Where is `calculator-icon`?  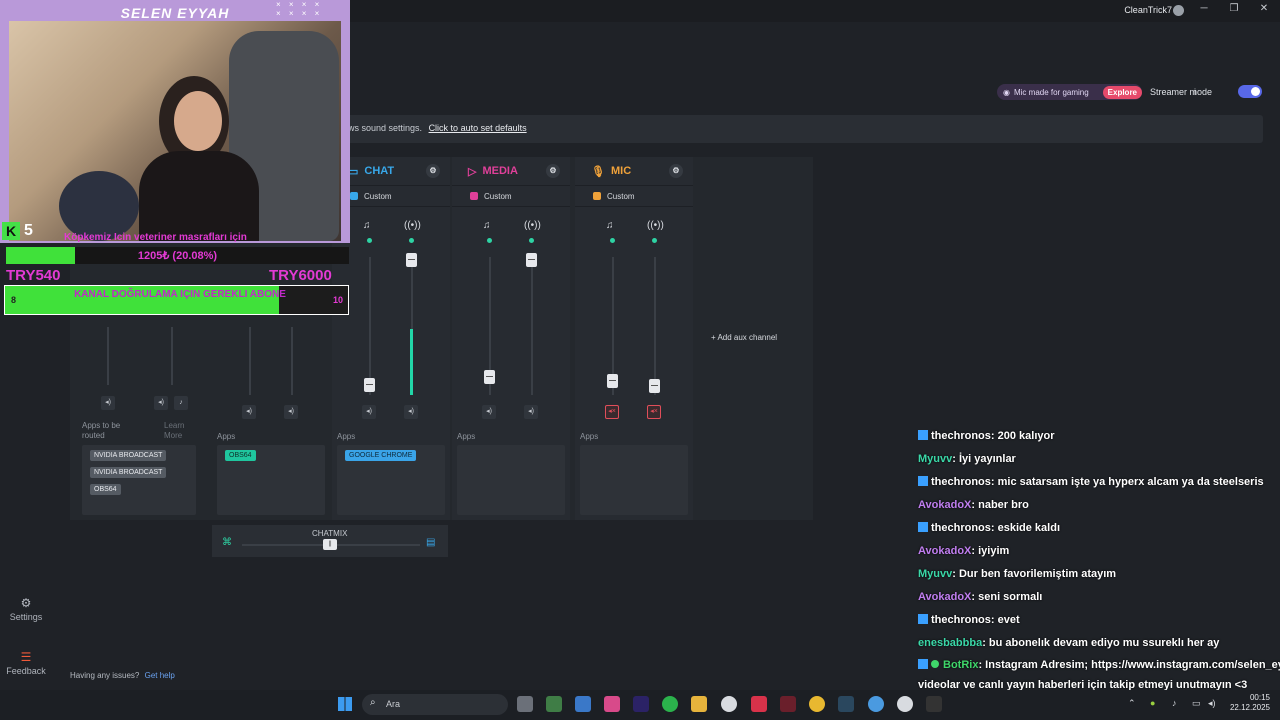 calculator-icon is located at coordinates (583, 704).